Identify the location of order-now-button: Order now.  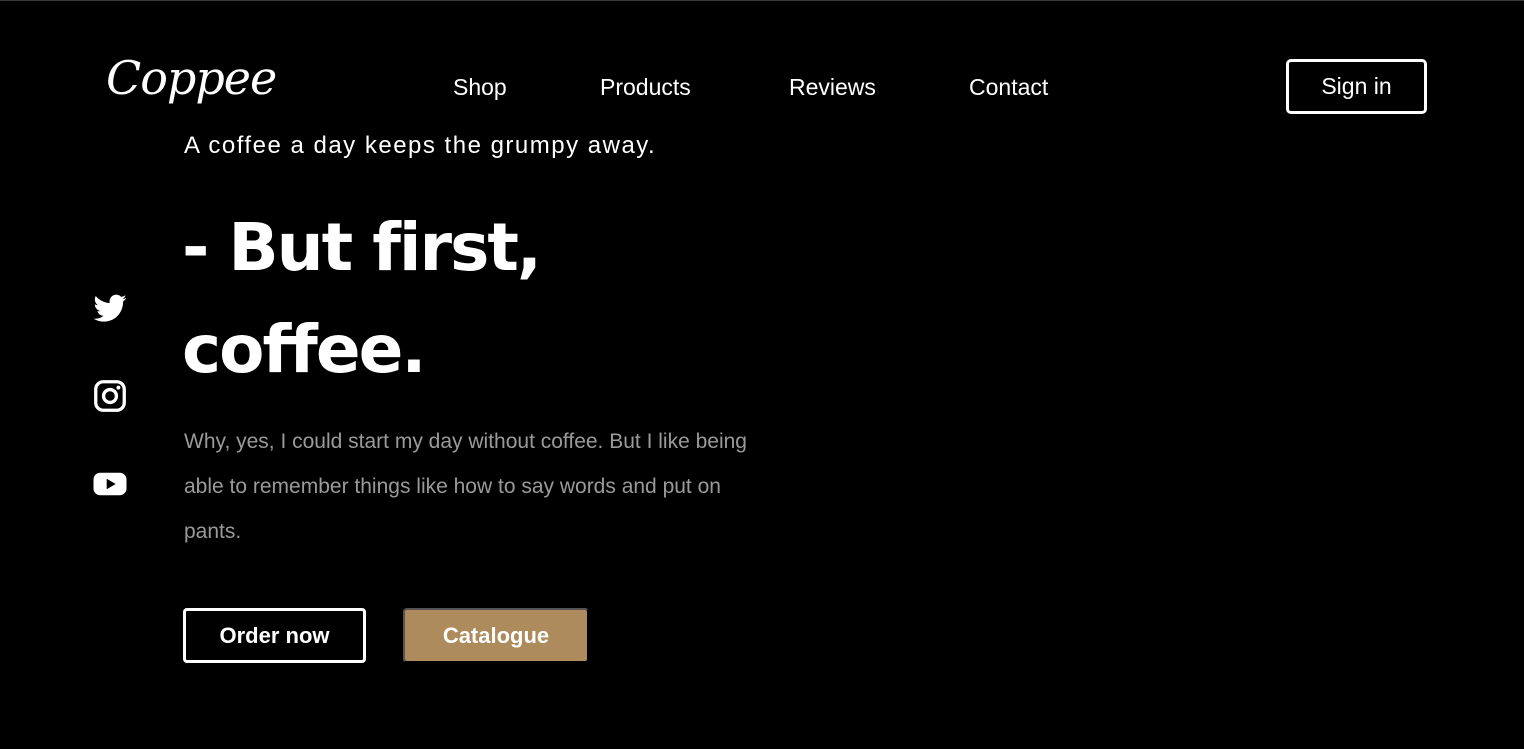
(274, 635).